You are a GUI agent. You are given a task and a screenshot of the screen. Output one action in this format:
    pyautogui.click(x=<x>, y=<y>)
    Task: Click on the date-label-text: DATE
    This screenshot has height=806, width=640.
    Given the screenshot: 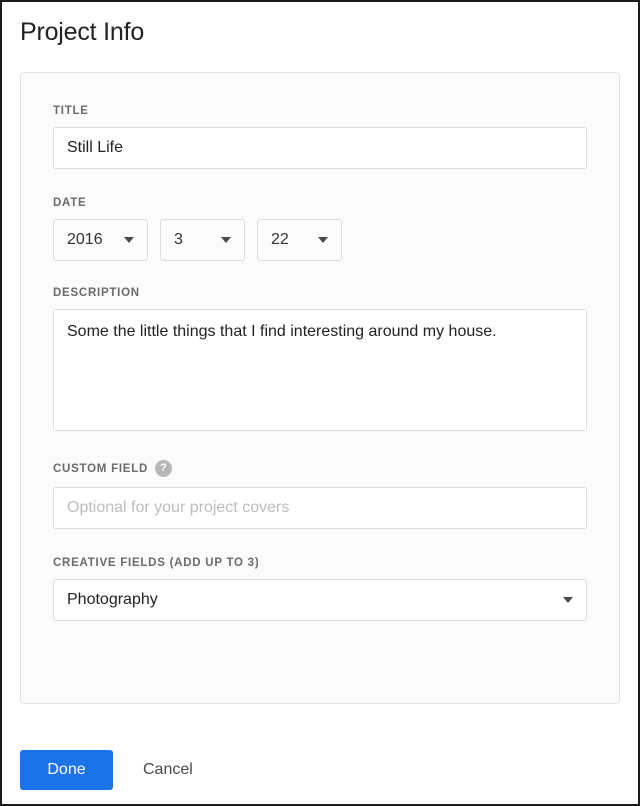 What is the action you would take?
    pyautogui.click(x=70, y=203)
    